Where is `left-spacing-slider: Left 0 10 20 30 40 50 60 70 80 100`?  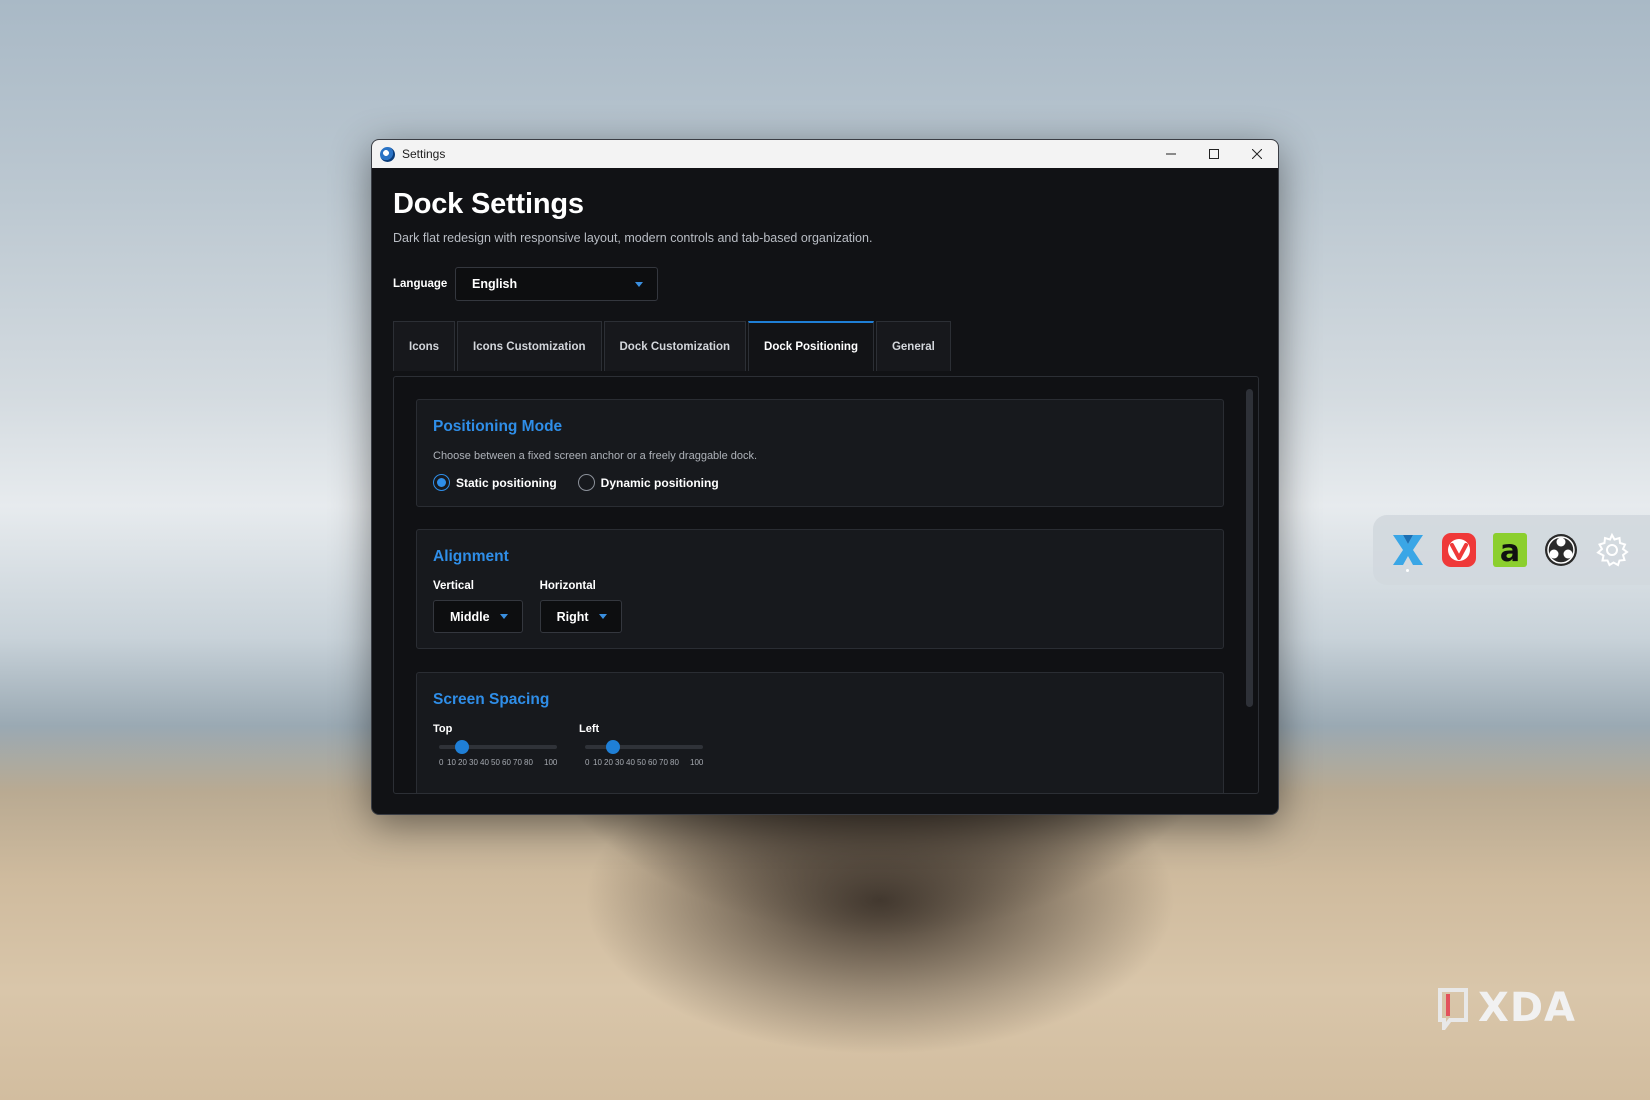
left-spacing-slider: Left 0 10 20 30 40 50 60 70 80 100 is located at coordinates (652, 746).